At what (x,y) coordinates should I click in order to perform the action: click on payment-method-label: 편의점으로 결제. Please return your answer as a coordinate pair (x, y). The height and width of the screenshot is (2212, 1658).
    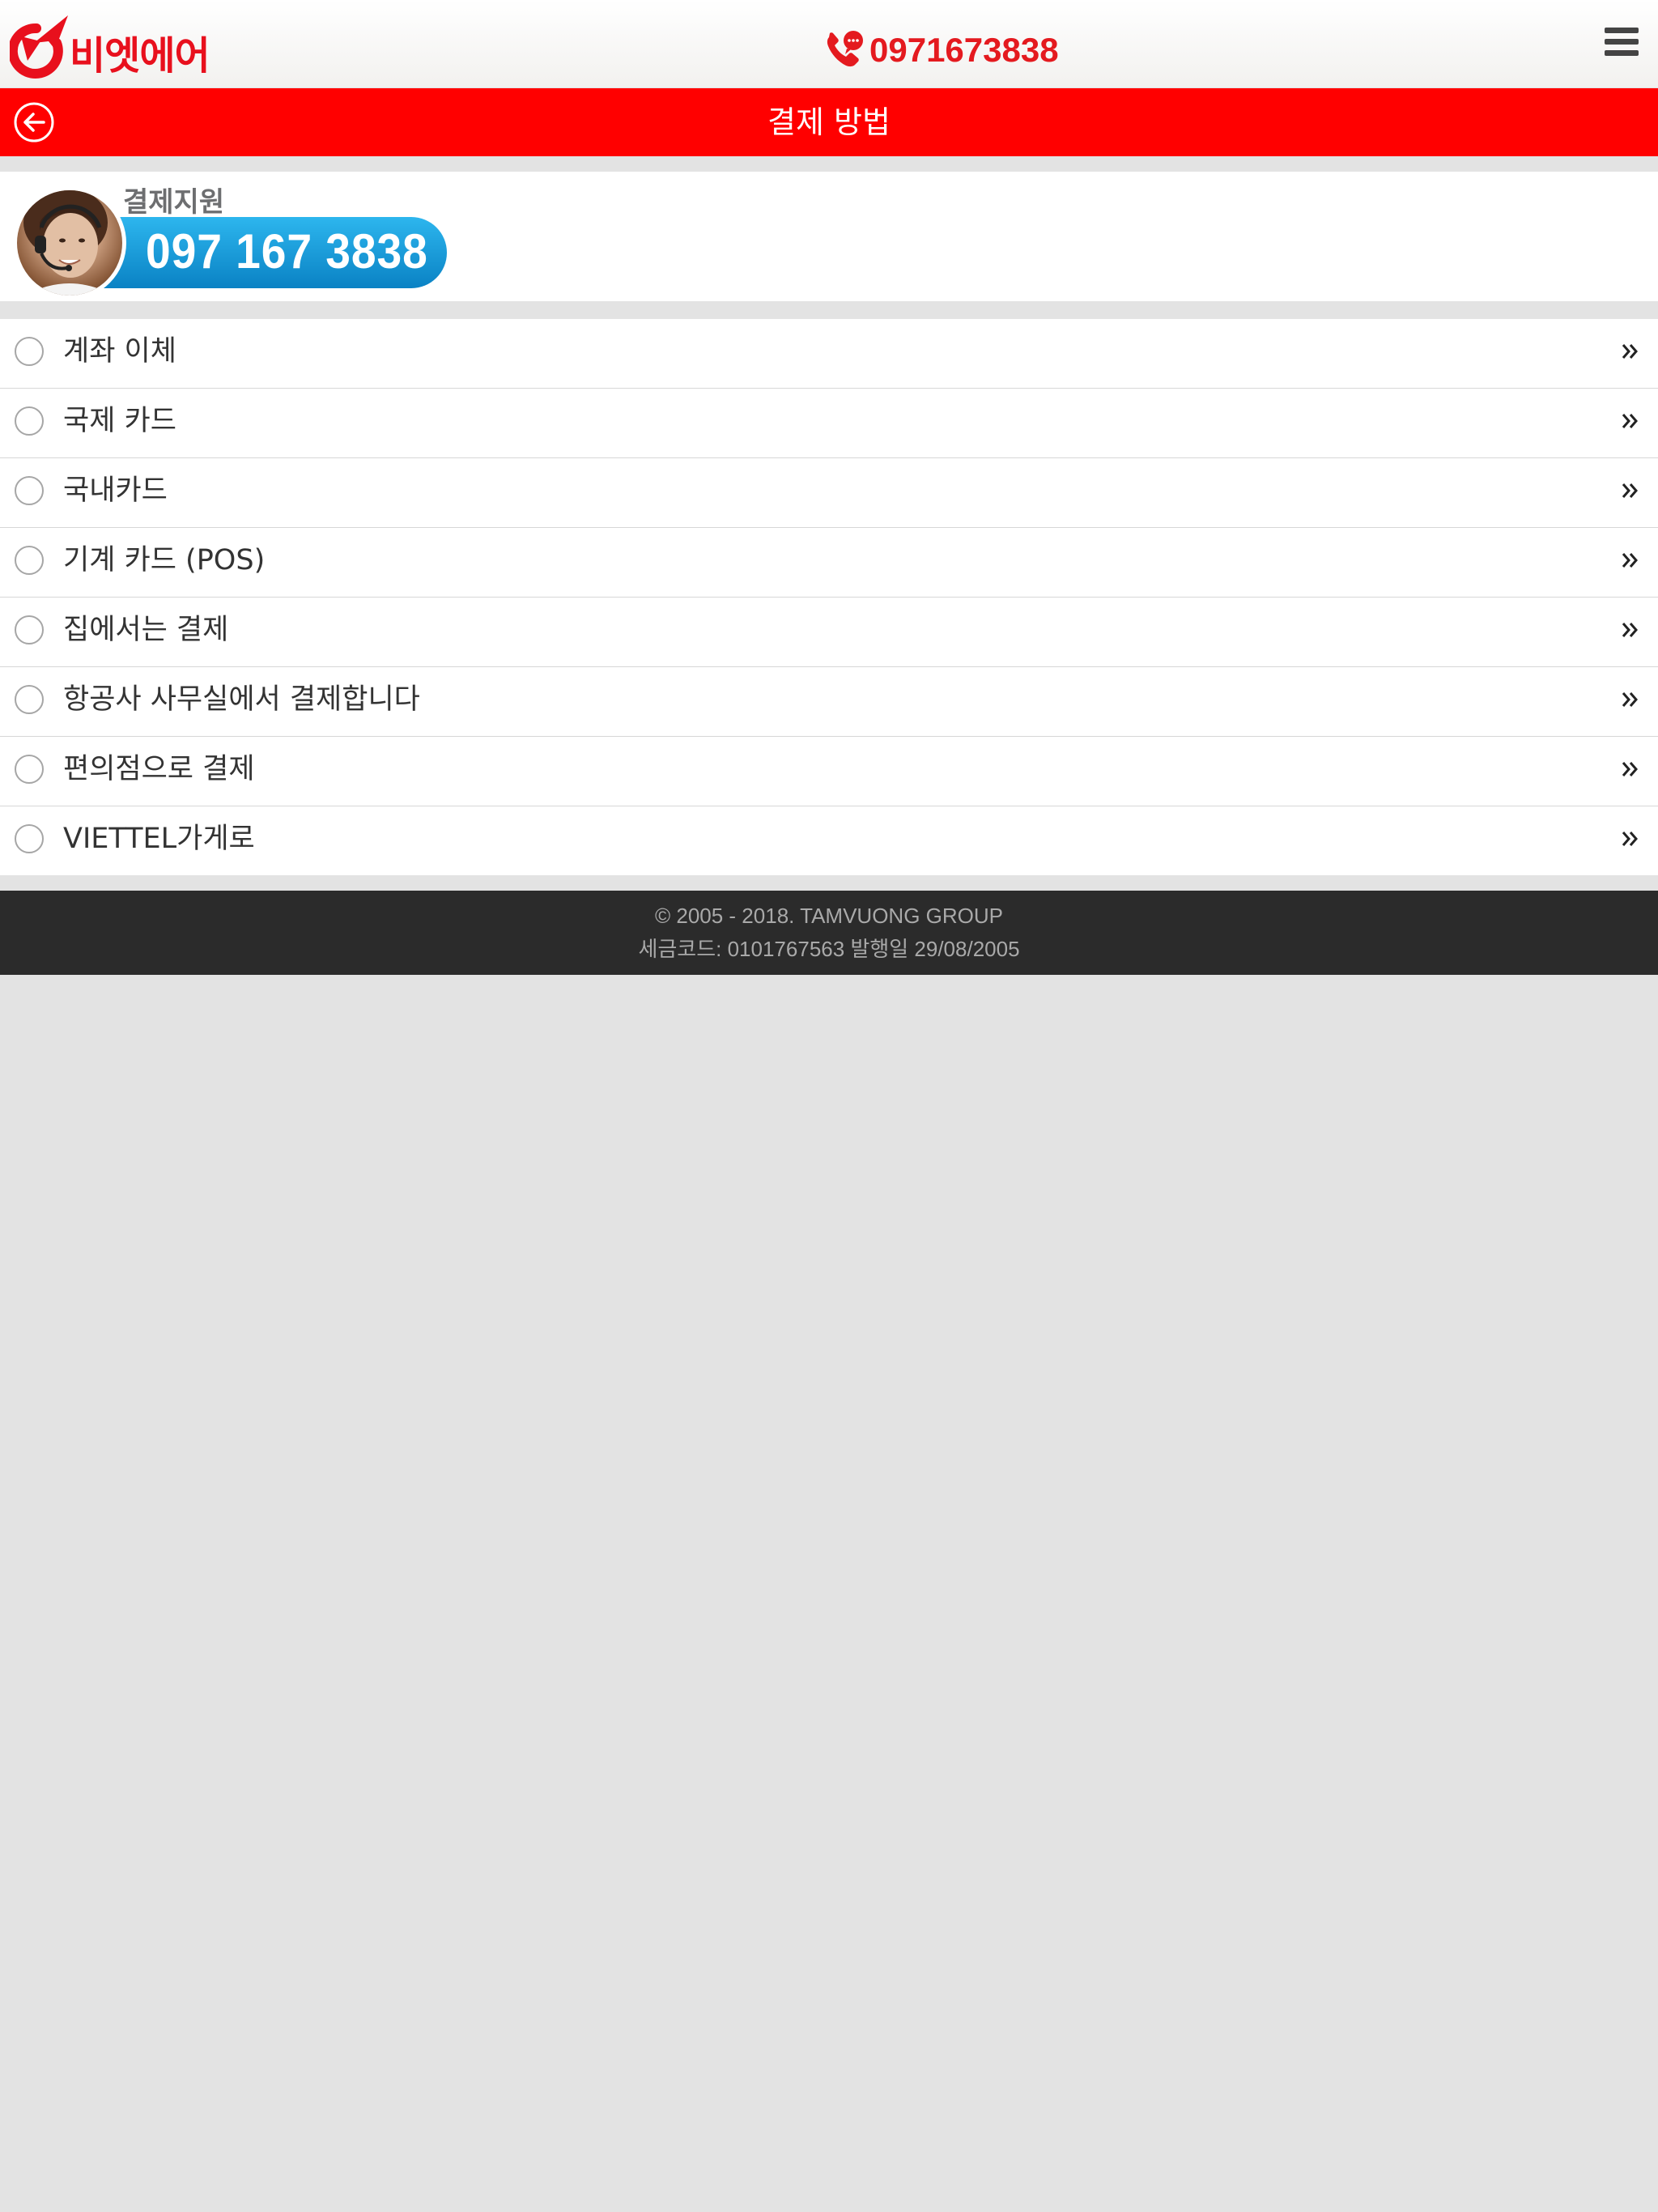
    Looking at the image, I should click on (159, 769).